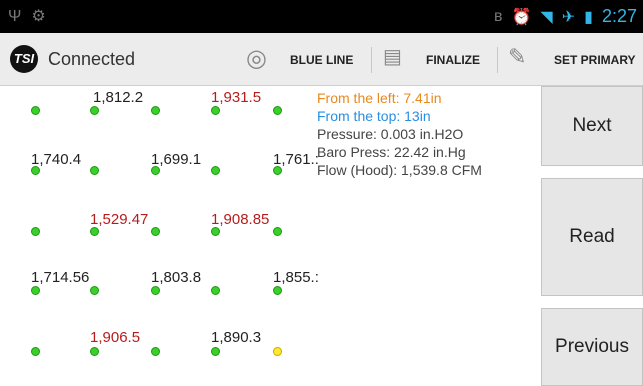  I want to click on set-primary-button: SET PRIMARY, so click(595, 60).